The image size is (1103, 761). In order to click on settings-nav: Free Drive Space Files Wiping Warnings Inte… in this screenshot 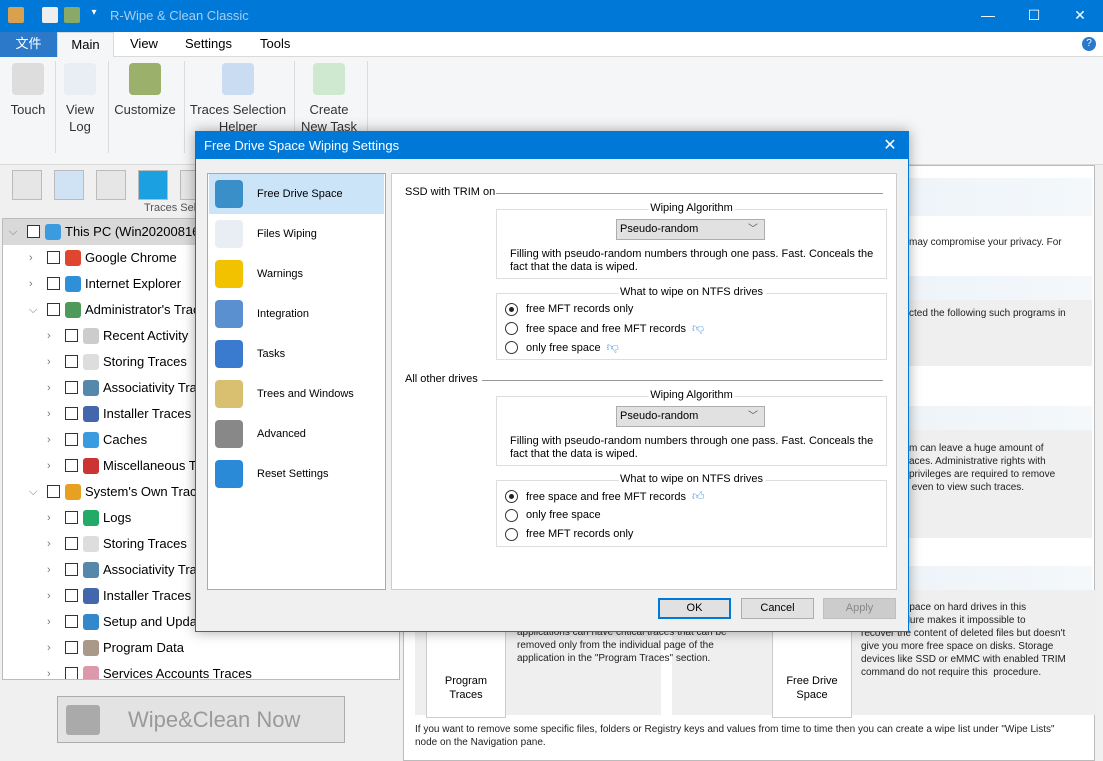, I will do `click(296, 381)`.